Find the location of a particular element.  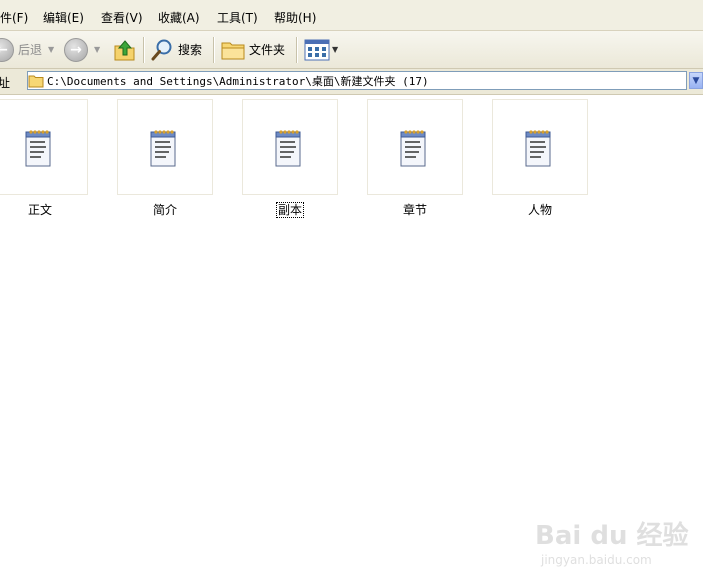

file-item: 章节 is located at coordinates (415, 159).